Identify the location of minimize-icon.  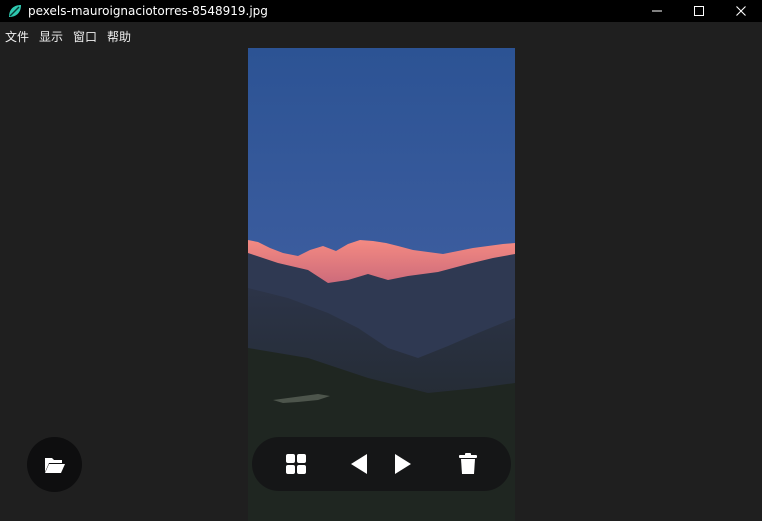
(657, 11).